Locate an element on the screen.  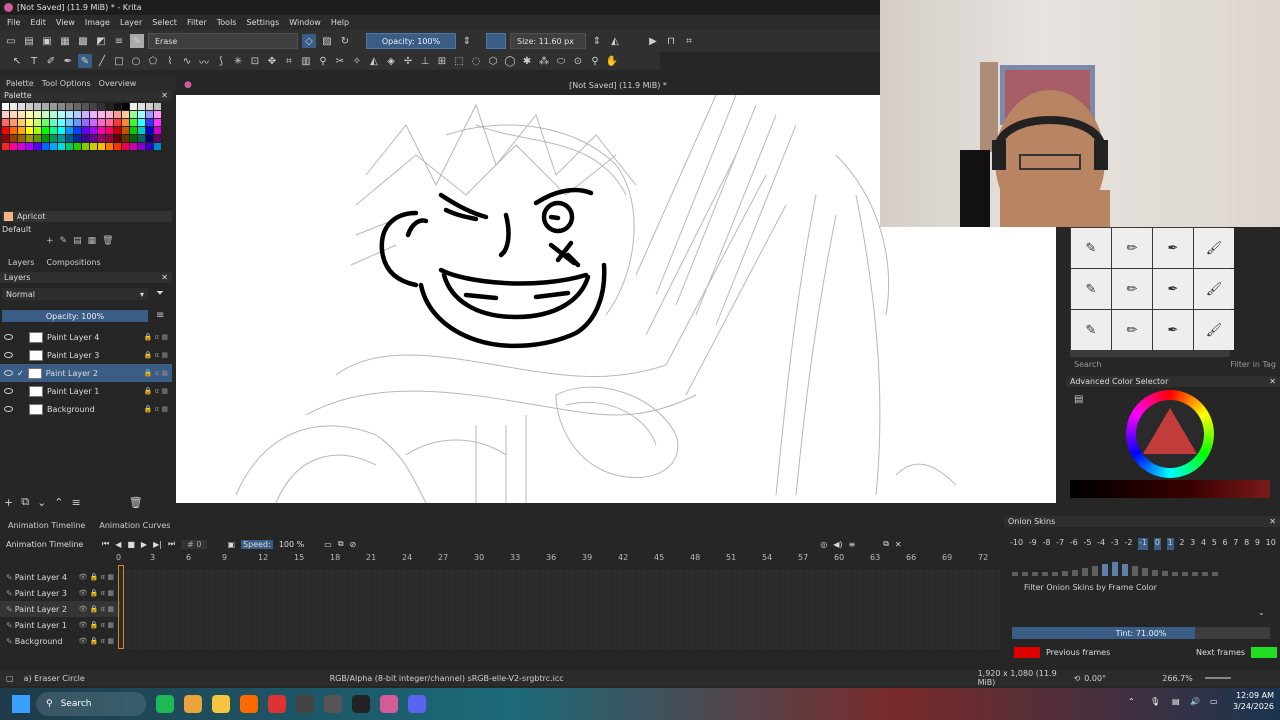
float-dock-icon: ⧉ is located at coordinates (886, 544).